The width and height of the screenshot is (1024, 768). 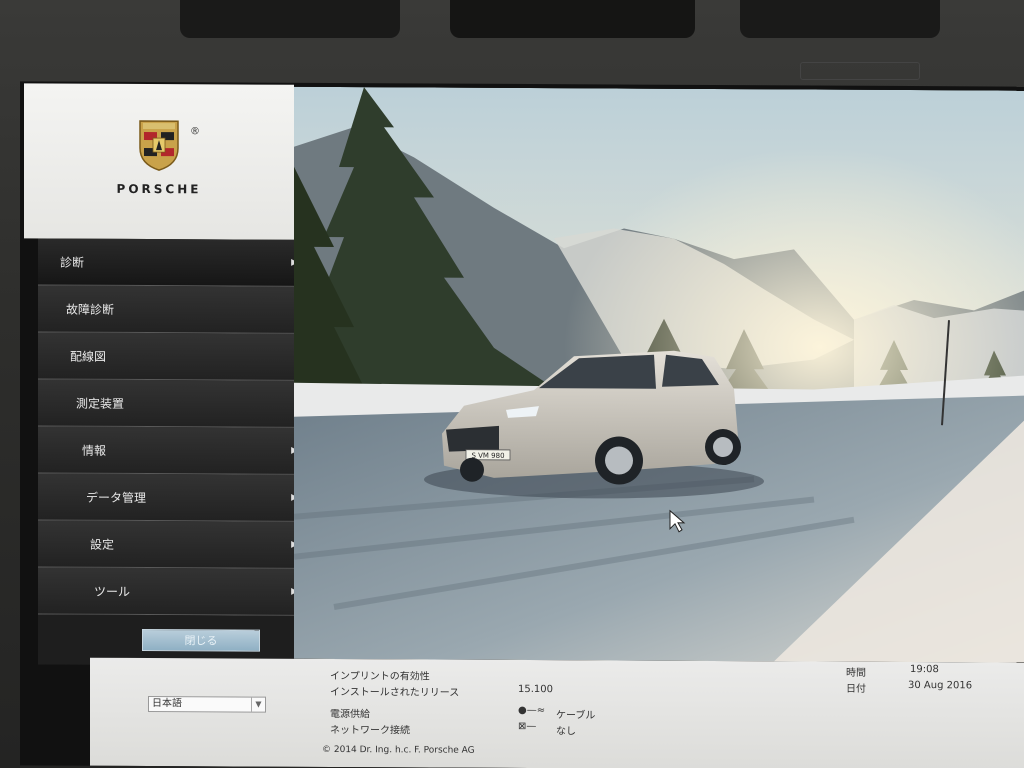 I want to click on menu-item-settings: 設定 ▶, so click(x=171, y=544).